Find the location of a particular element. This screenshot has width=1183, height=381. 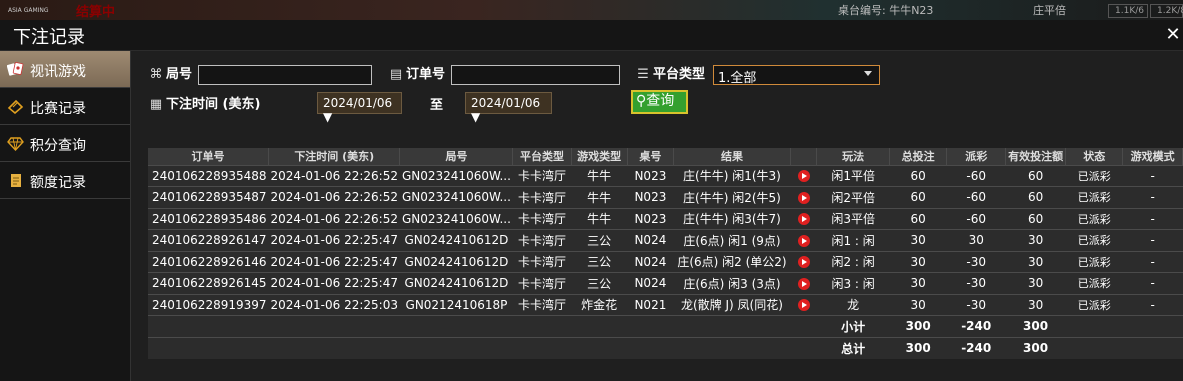

cell-order: 240106228926147 is located at coordinates (208, 240).